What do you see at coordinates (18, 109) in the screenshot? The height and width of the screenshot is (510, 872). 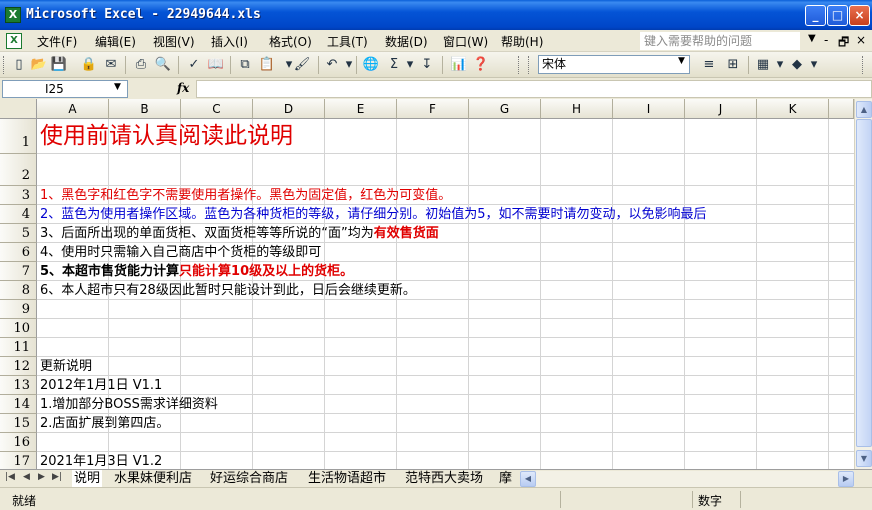 I see `select-all-corner` at bounding box center [18, 109].